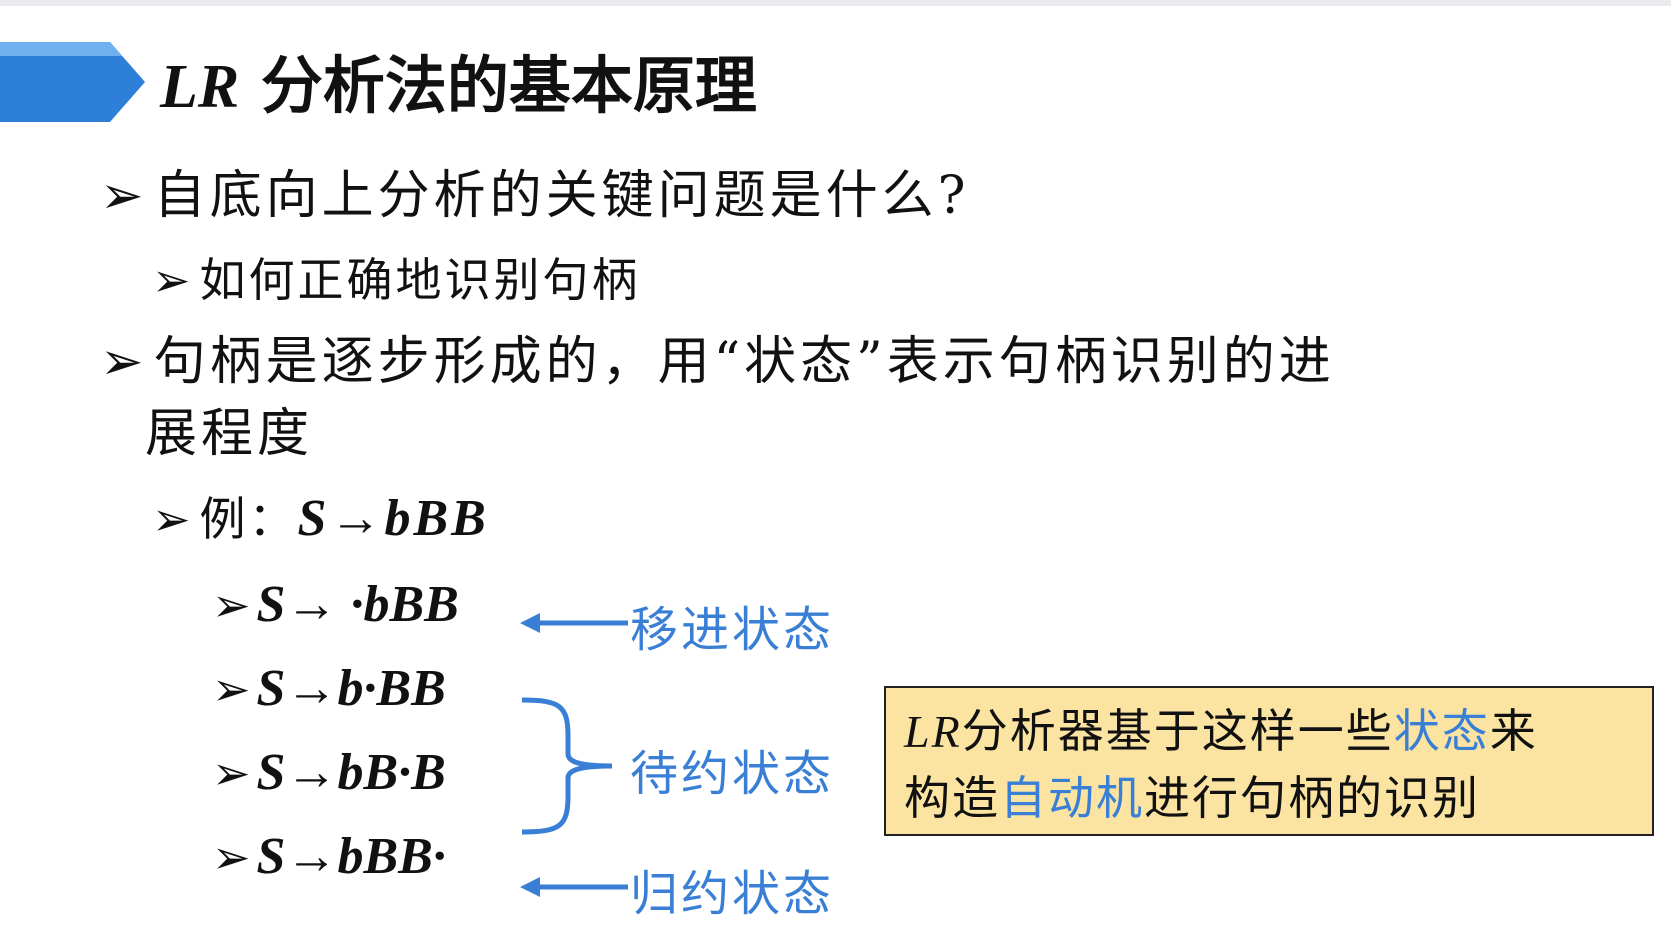  I want to click on bullet-answer: ➢ 如何正确地识别句柄, so click(396, 281).